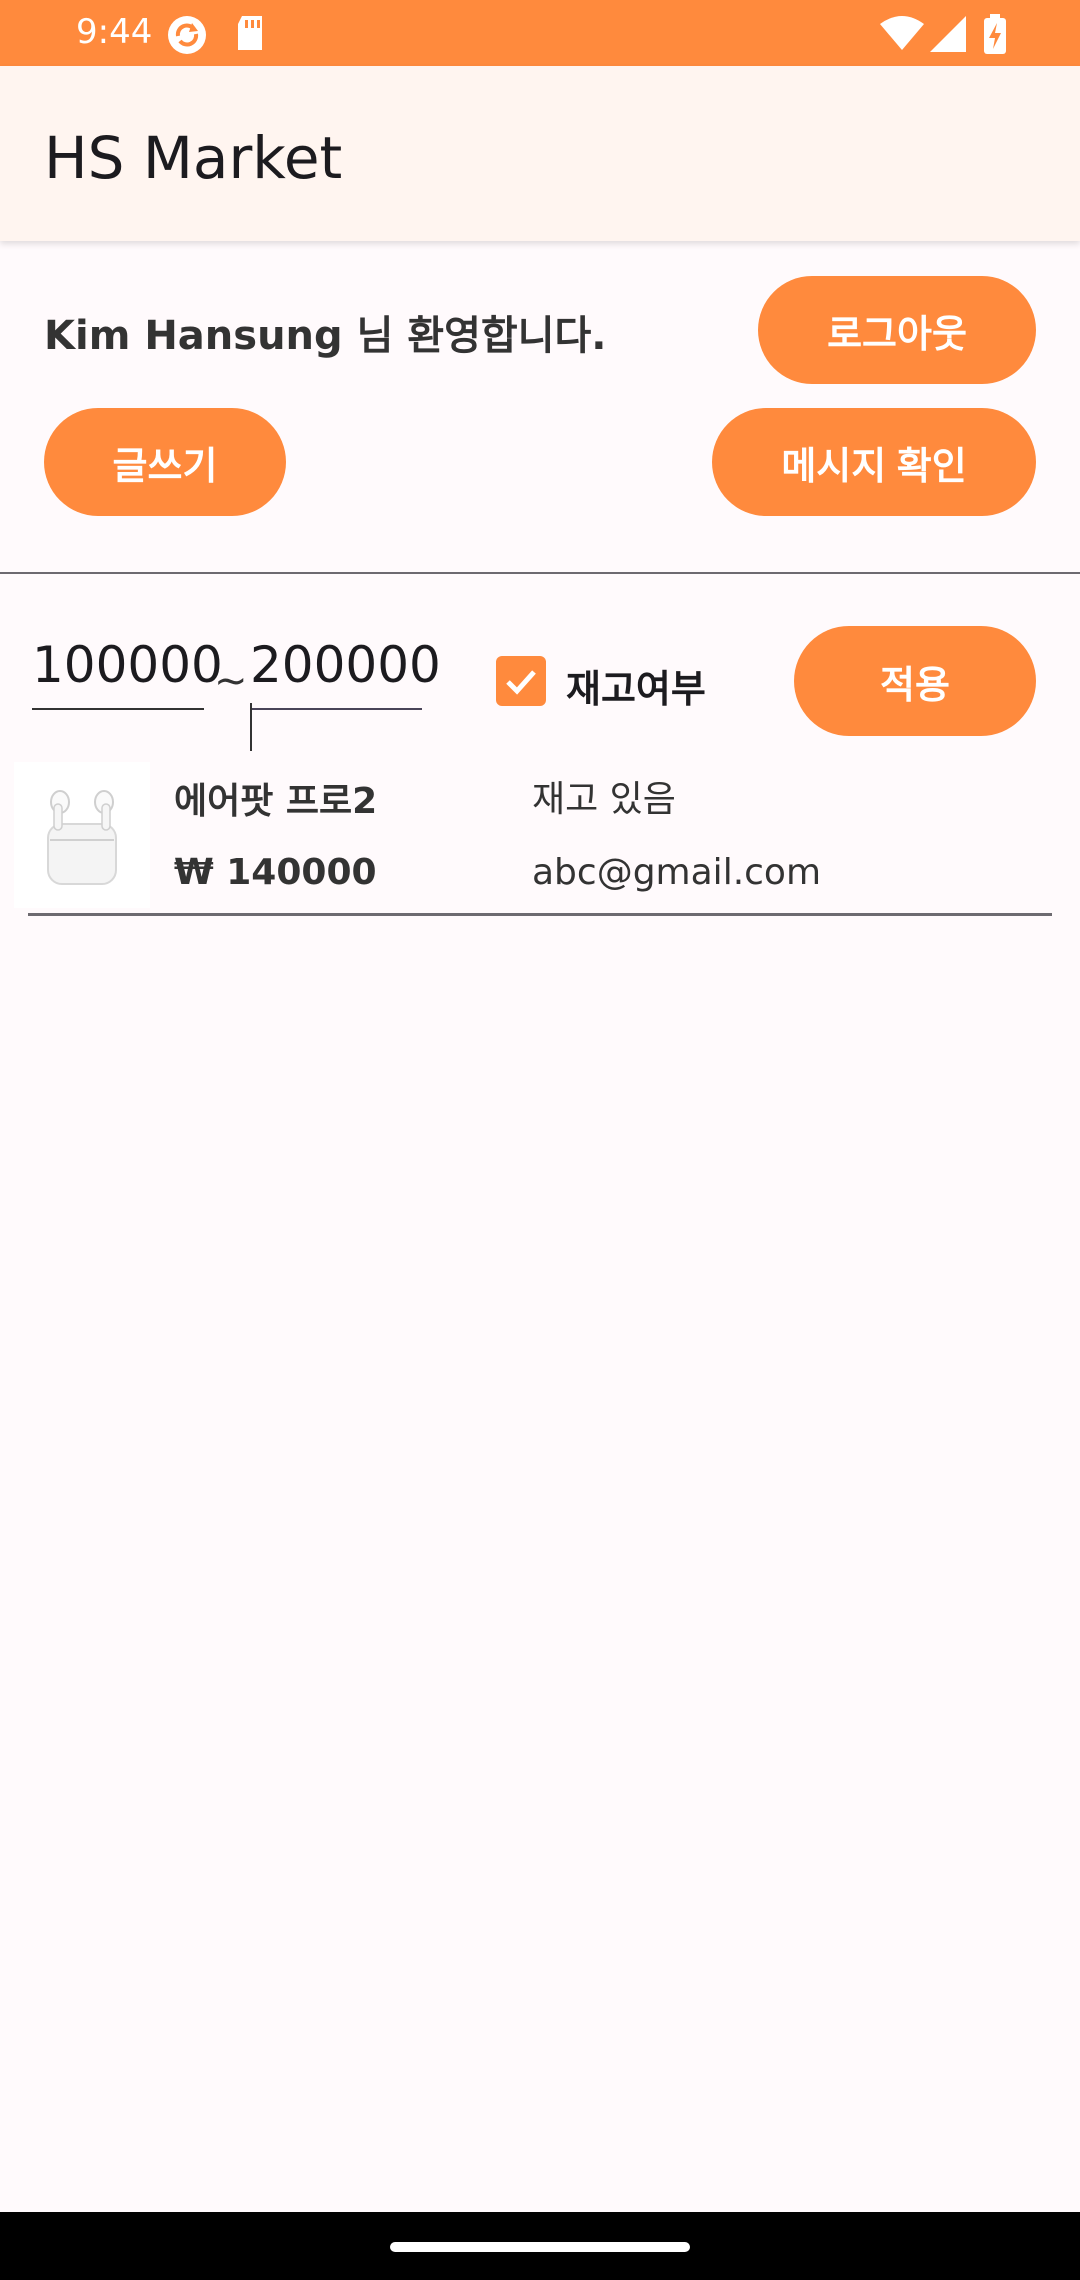 This screenshot has height=2280, width=1080. Describe the element at coordinates (275, 872) in the screenshot. I see `product-price: ₩ 140000` at that location.